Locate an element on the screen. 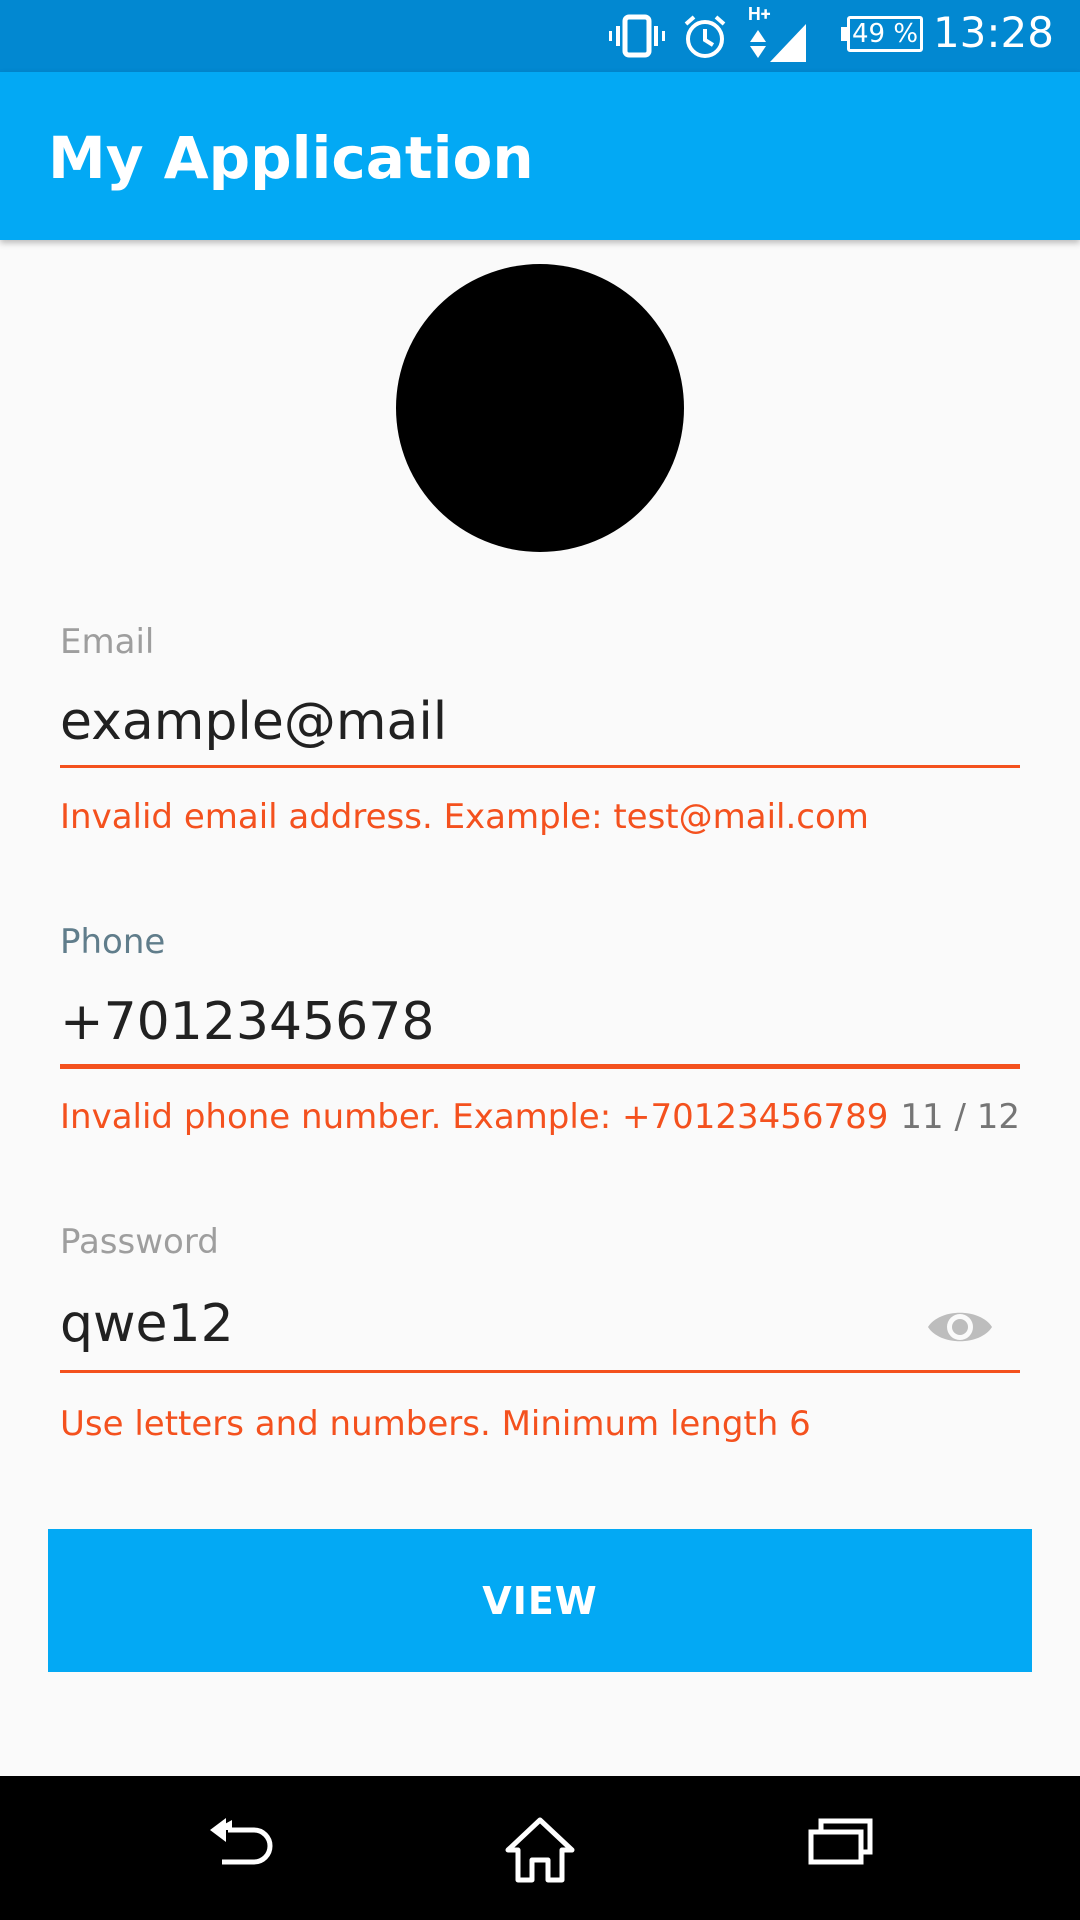 The height and width of the screenshot is (1920, 1080). battery-icon: 49 % is located at coordinates (882, 34).